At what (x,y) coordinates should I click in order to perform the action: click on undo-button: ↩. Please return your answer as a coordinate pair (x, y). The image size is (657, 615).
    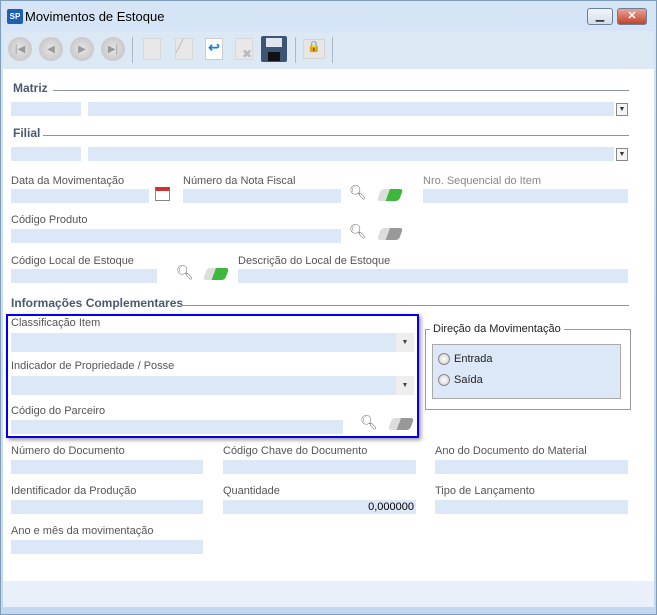
    Looking at the image, I should click on (214, 49).